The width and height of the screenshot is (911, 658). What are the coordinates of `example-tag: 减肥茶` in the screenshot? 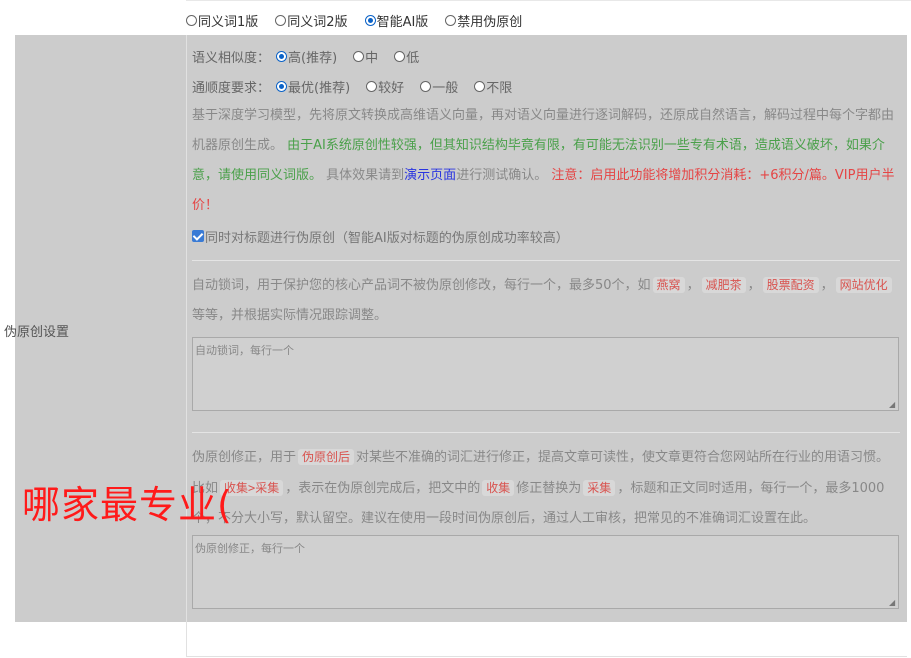 It's located at (723, 285).